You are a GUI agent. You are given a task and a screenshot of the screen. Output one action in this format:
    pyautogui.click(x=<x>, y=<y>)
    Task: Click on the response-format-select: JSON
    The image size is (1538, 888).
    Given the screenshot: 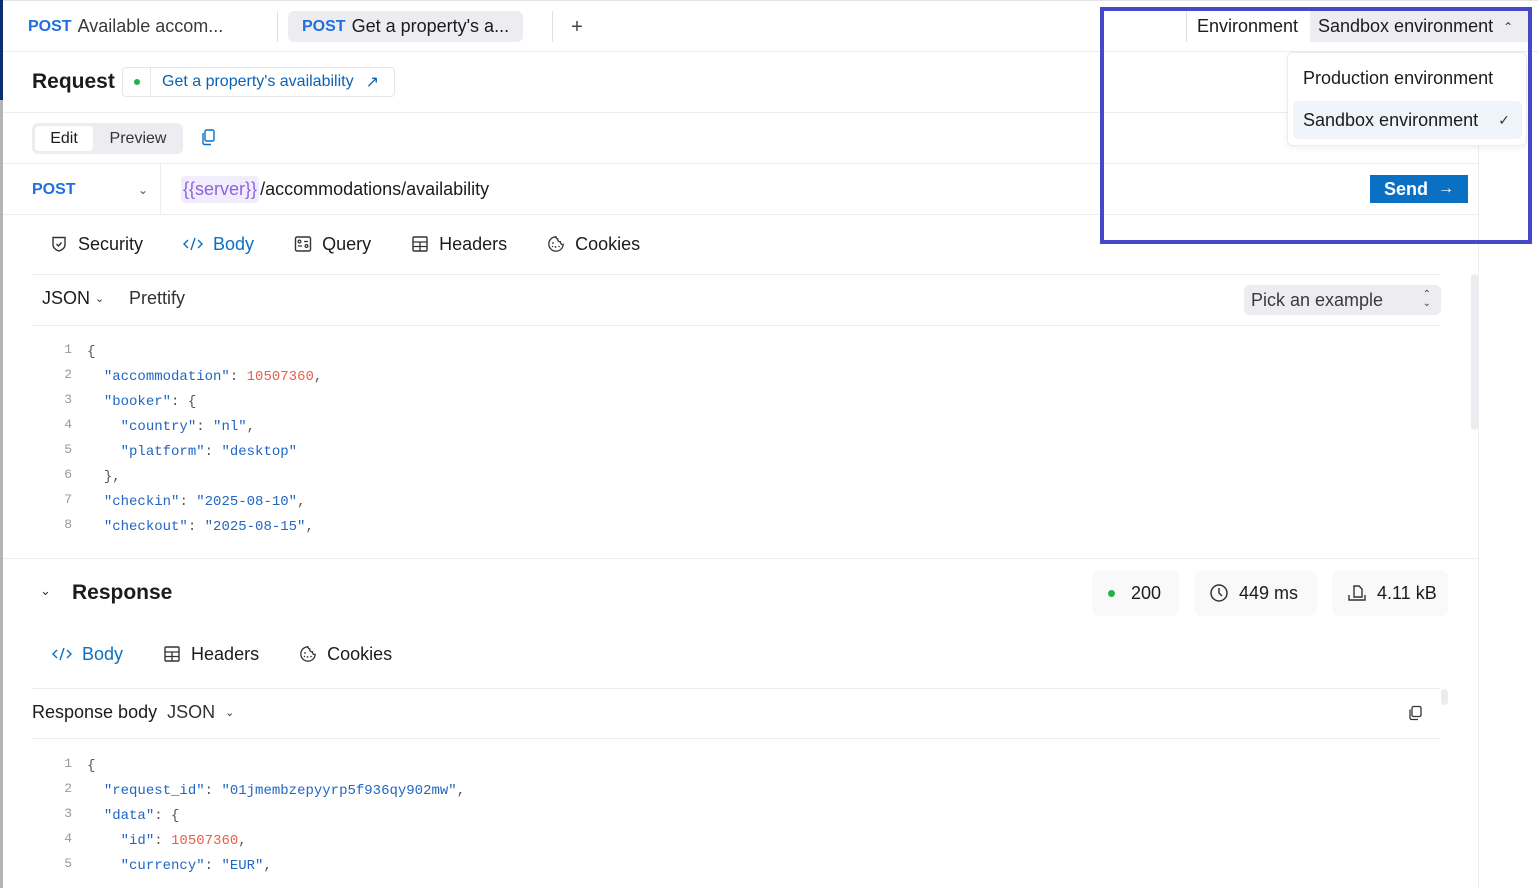 What is the action you would take?
    pyautogui.click(x=191, y=712)
    